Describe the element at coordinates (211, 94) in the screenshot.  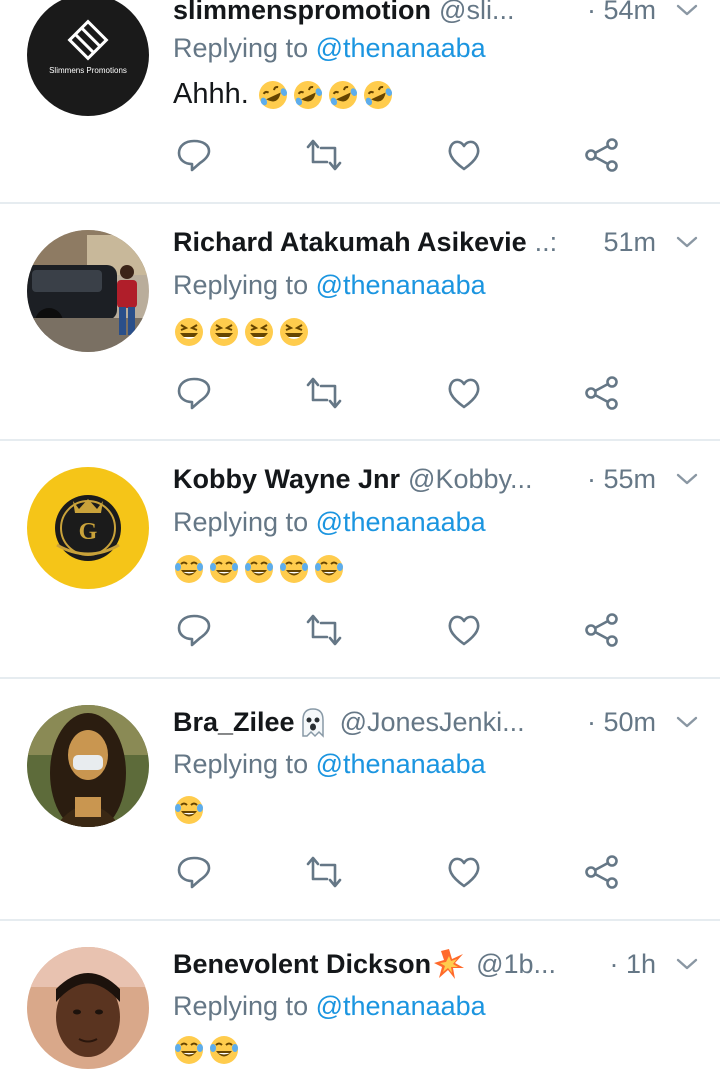
I see `tweet-text-body: Ahhh.` at that location.